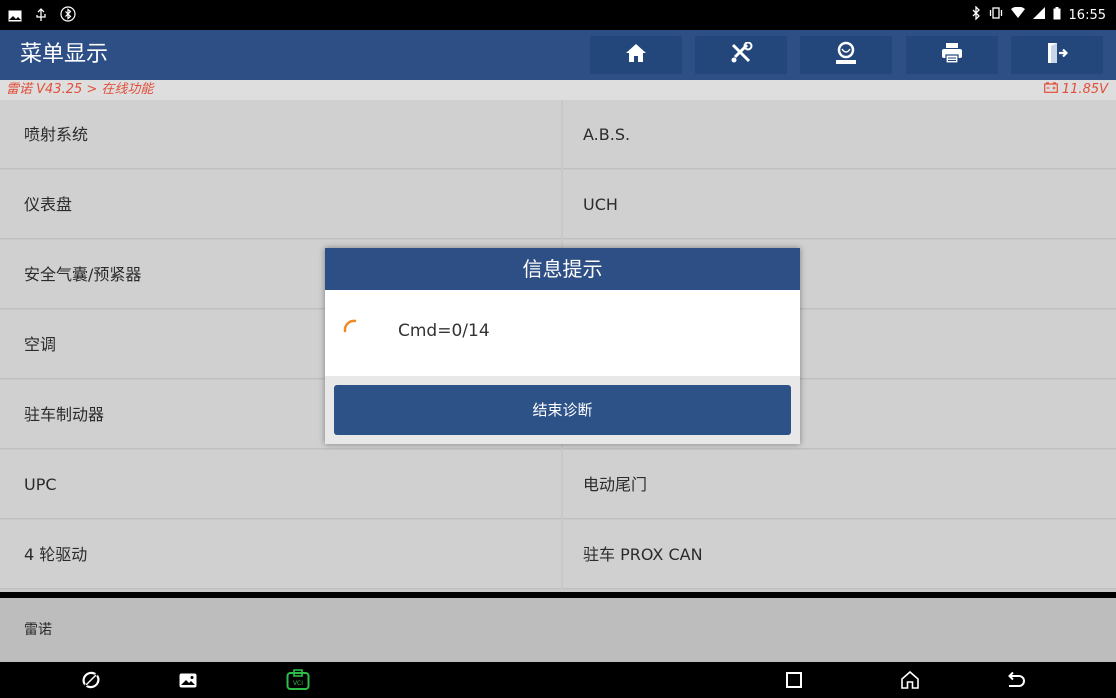 Image resolution: width=1116 pixels, height=698 pixels. I want to click on info-dialog: 信息提示 Cmd=0/14 结束诊断, so click(562, 346).